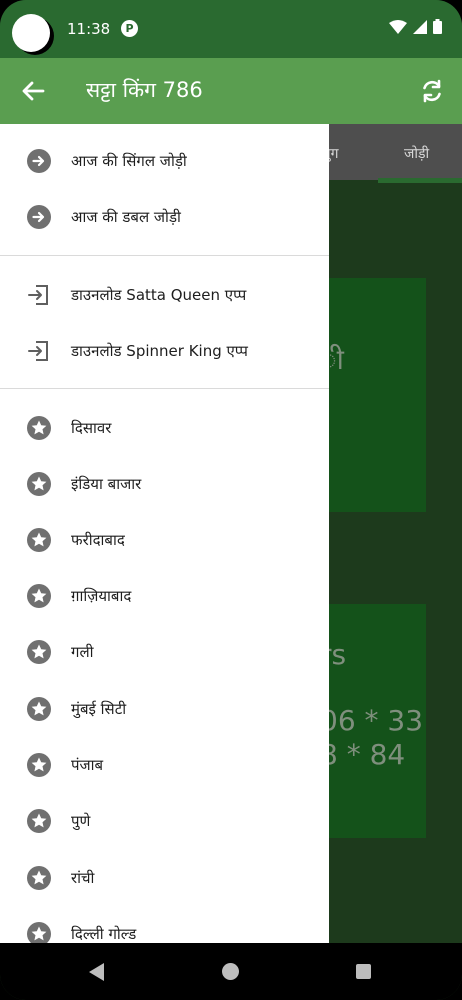 The height and width of the screenshot is (1000, 462). I want to click on drawer-item-disawar: दिसावर, so click(164, 428).